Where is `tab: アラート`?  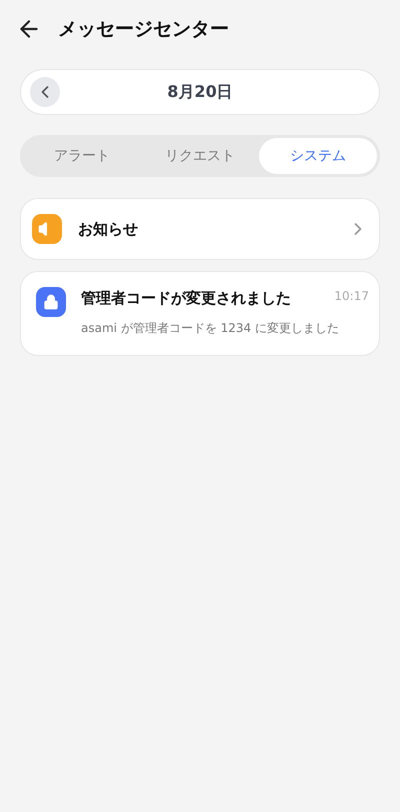
tab: アラート is located at coordinates (82, 156).